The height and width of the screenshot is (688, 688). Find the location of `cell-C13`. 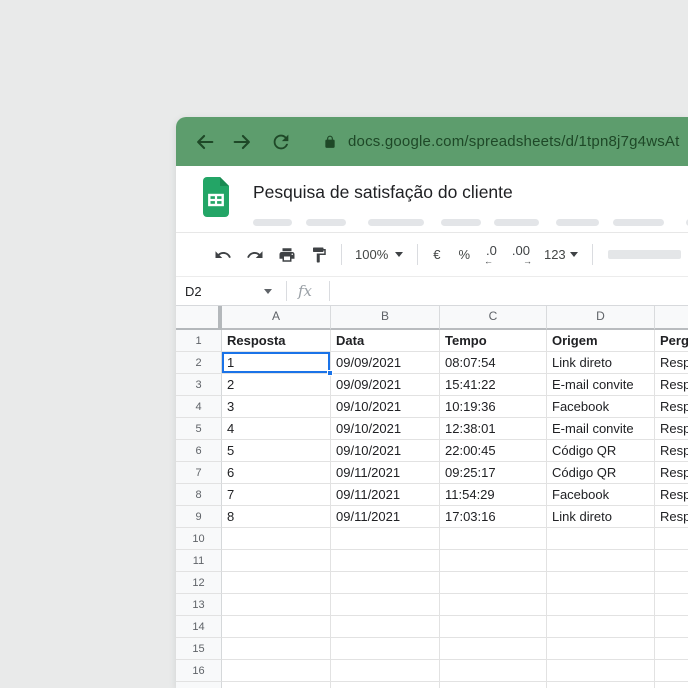

cell-C13 is located at coordinates (493, 605).